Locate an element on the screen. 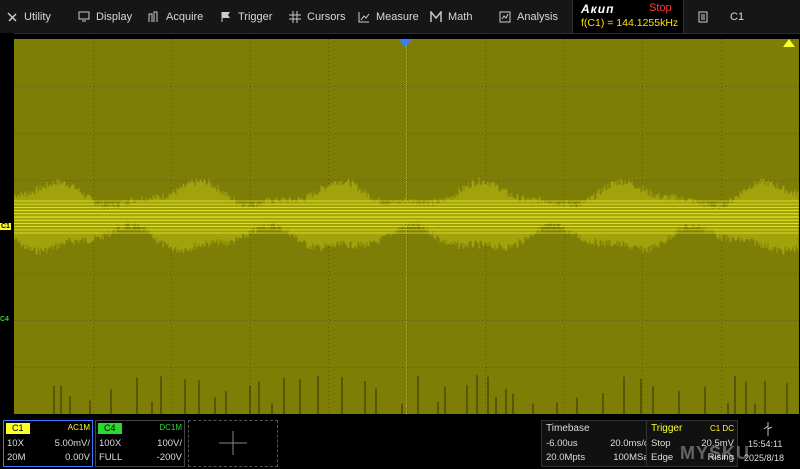 This screenshot has height=469, width=800. menu-measure-label: Measure is located at coordinates (397, 16).